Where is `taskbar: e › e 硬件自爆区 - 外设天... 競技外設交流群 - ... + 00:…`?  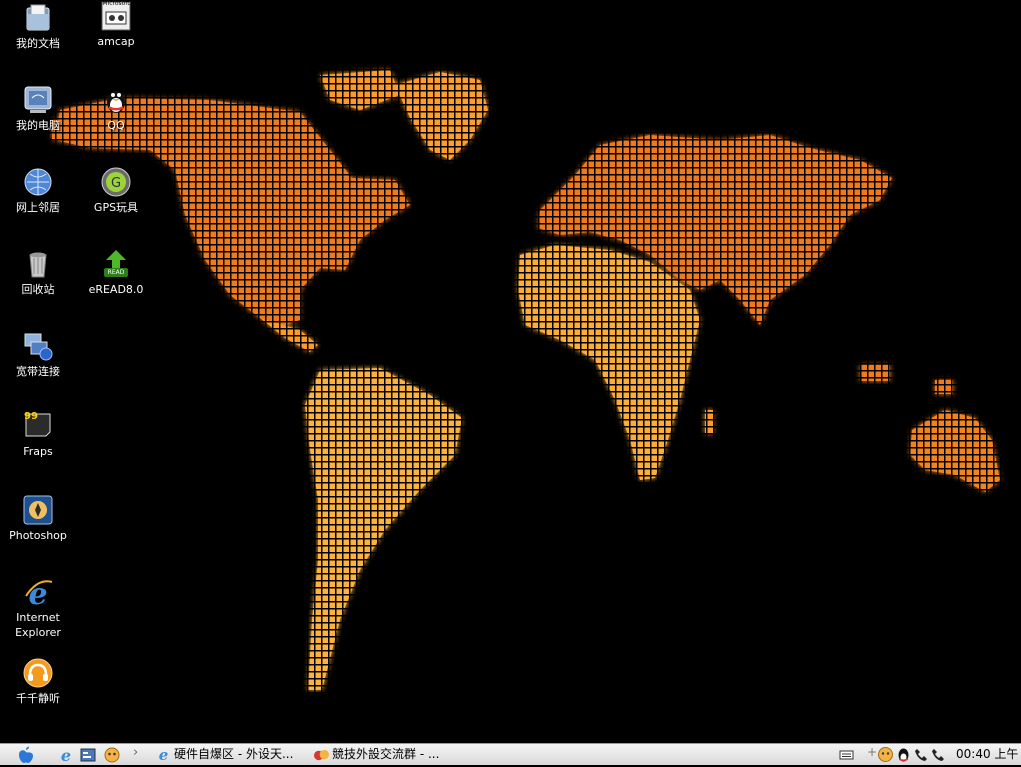
taskbar: e › e 硬件自爆区 - 外设天... 競技外設交流群 - ... + 00:… is located at coordinates (510, 754).